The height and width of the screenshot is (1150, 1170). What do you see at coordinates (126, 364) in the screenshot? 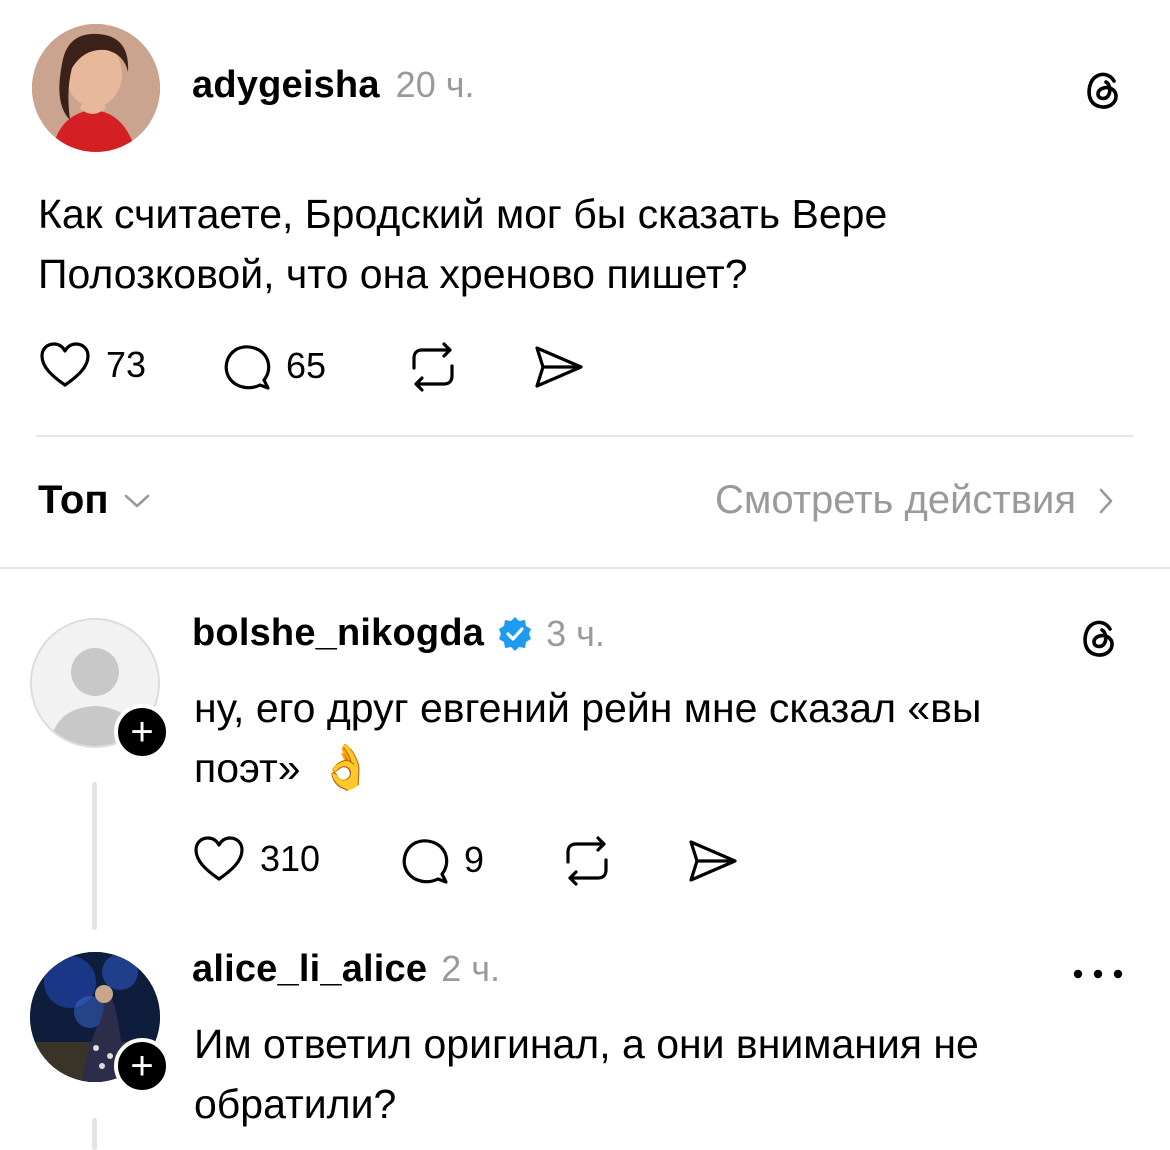
I see `like-count: 73` at bounding box center [126, 364].